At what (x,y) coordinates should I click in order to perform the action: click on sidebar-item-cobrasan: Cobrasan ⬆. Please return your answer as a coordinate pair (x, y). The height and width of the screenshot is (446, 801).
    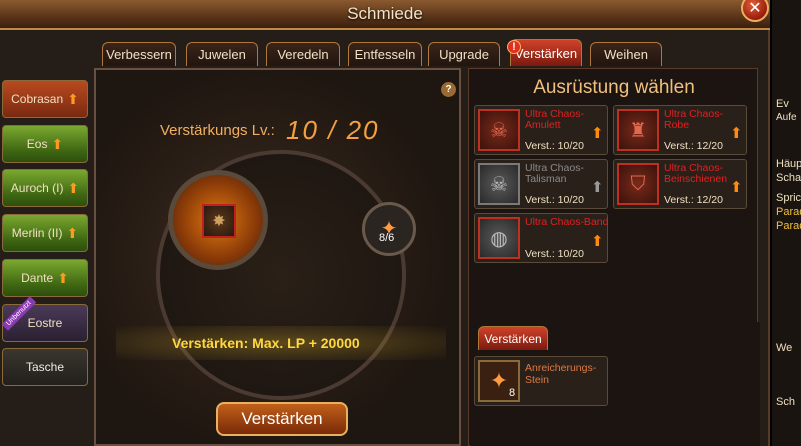
    Looking at the image, I should click on (45, 99).